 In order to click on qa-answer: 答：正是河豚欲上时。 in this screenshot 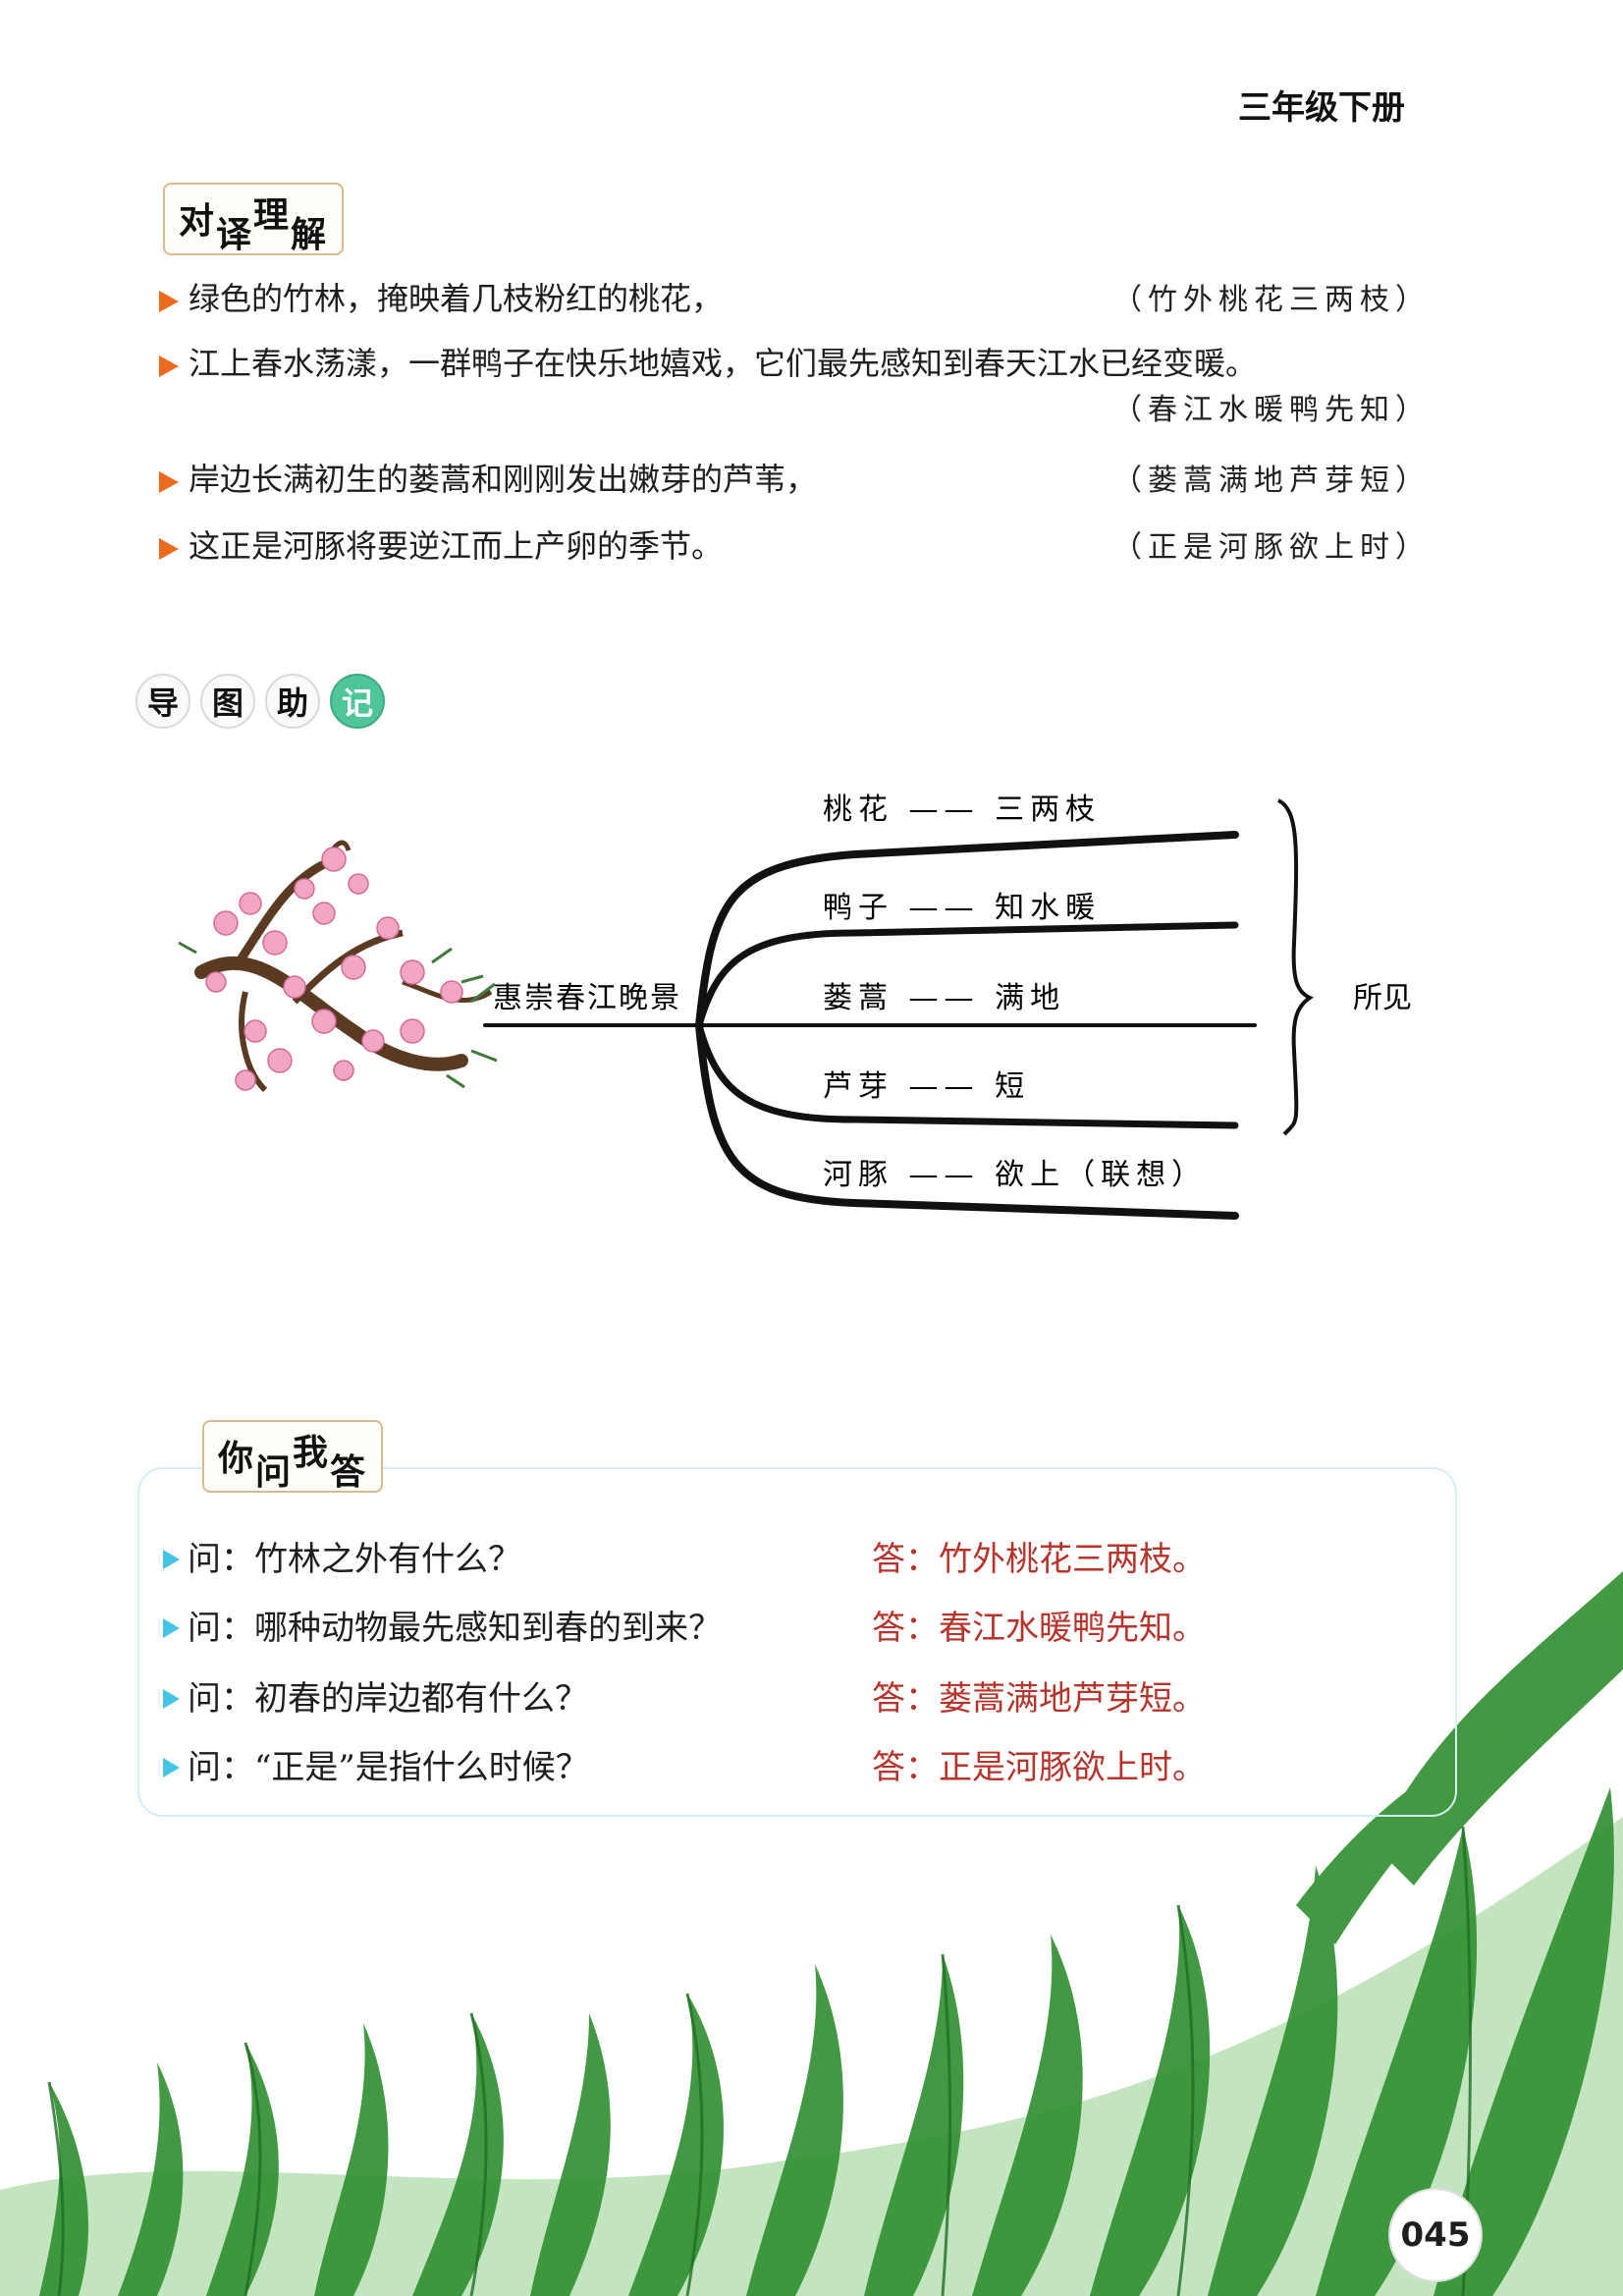, I will do `click(1039, 1767)`.